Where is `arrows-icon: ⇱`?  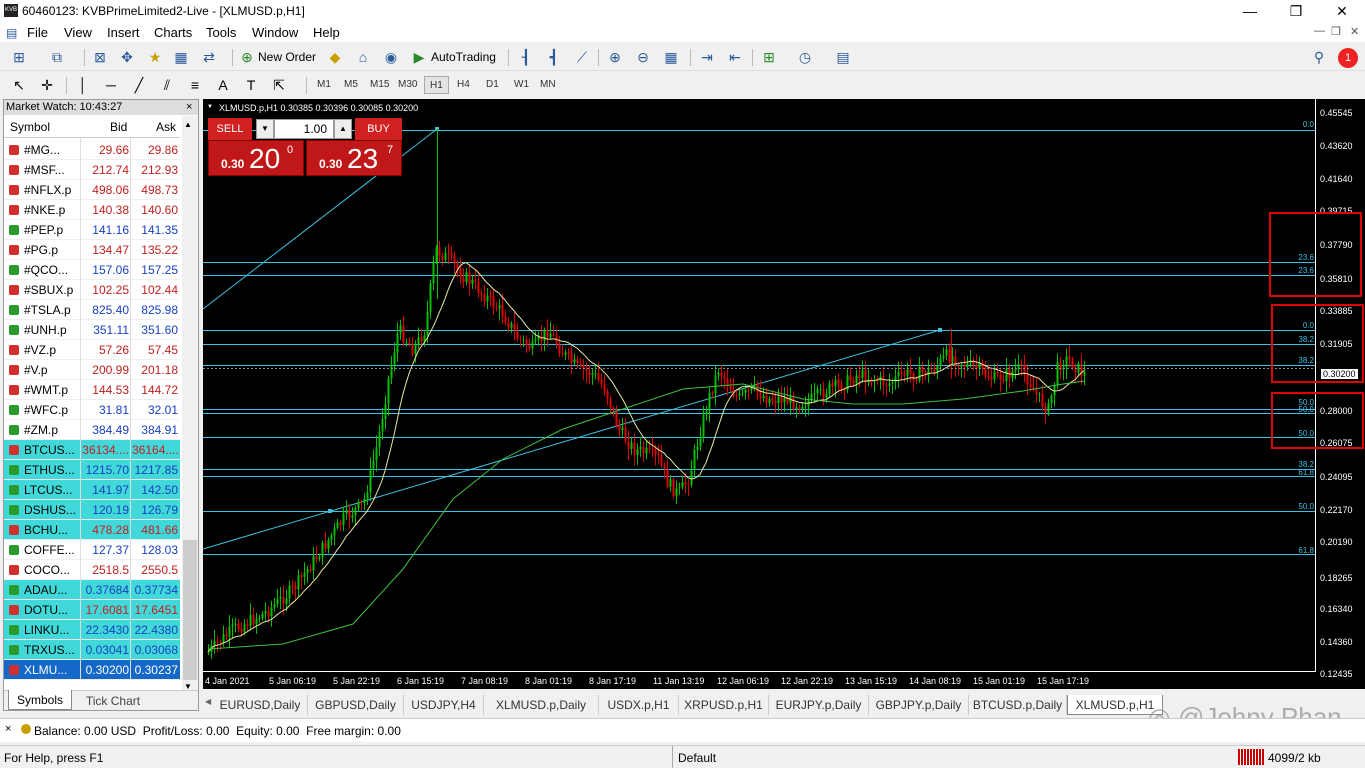 arrows-icon: ⇱ is located at coordinates (279, 85).